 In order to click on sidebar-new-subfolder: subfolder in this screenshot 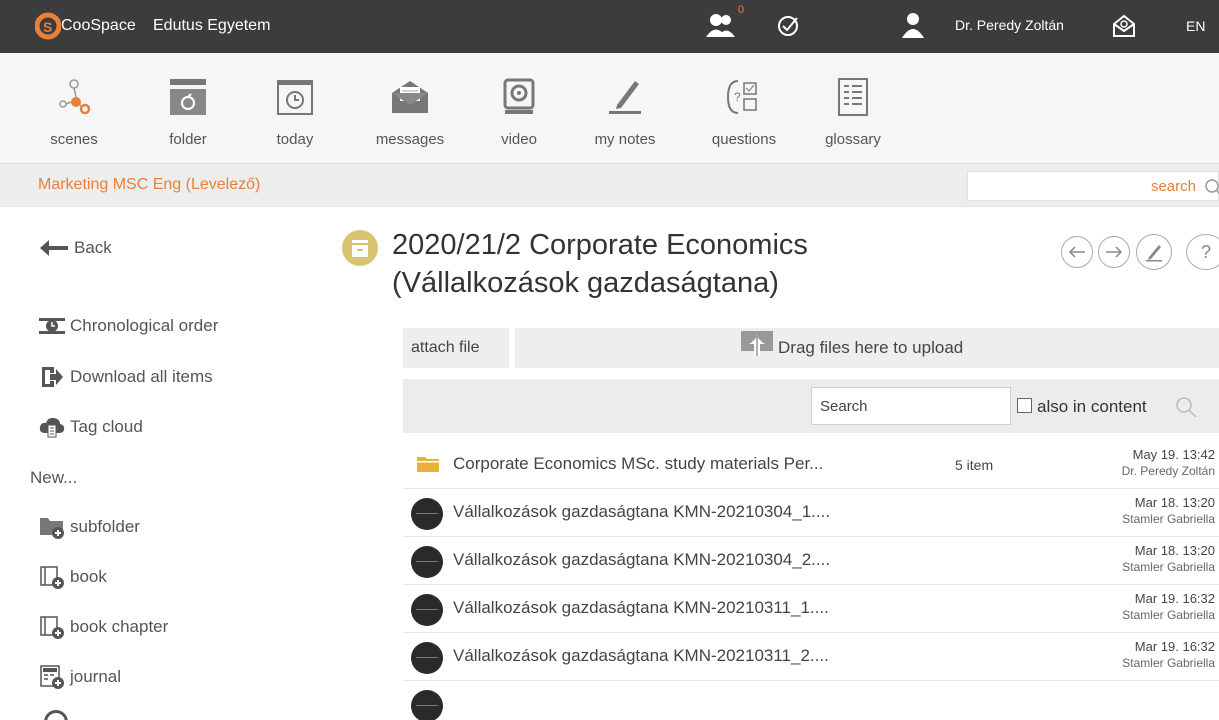, I will do `click(89, 527)`.